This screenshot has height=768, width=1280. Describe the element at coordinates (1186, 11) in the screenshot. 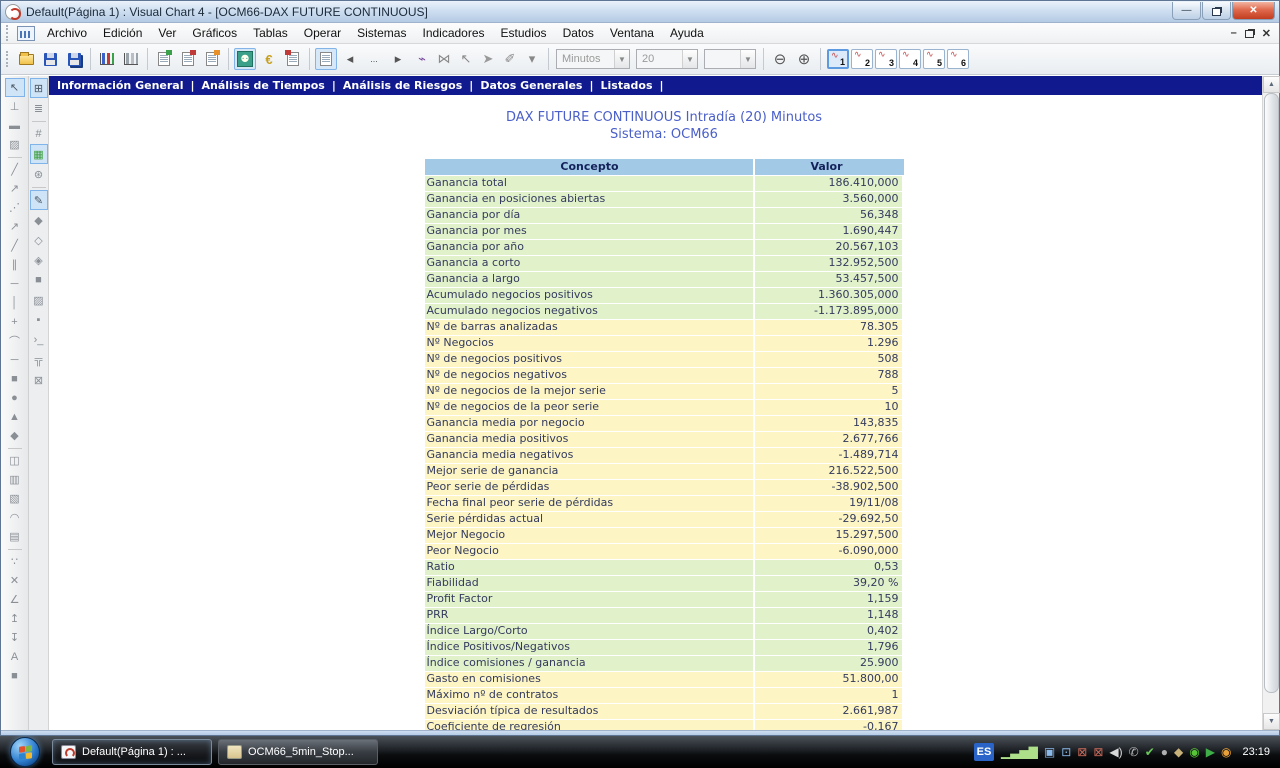

I see `minimize-button: —` at that location.